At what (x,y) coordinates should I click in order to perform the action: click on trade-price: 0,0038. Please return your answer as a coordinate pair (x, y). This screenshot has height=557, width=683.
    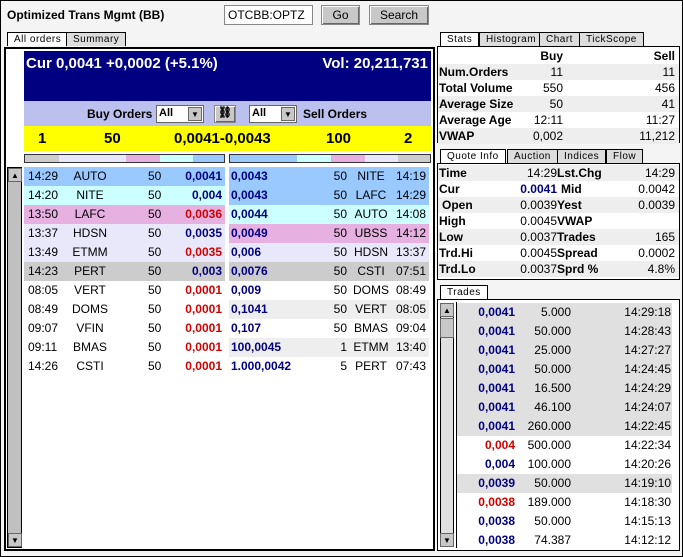
    Looking at the image, I should click on (496, 521).